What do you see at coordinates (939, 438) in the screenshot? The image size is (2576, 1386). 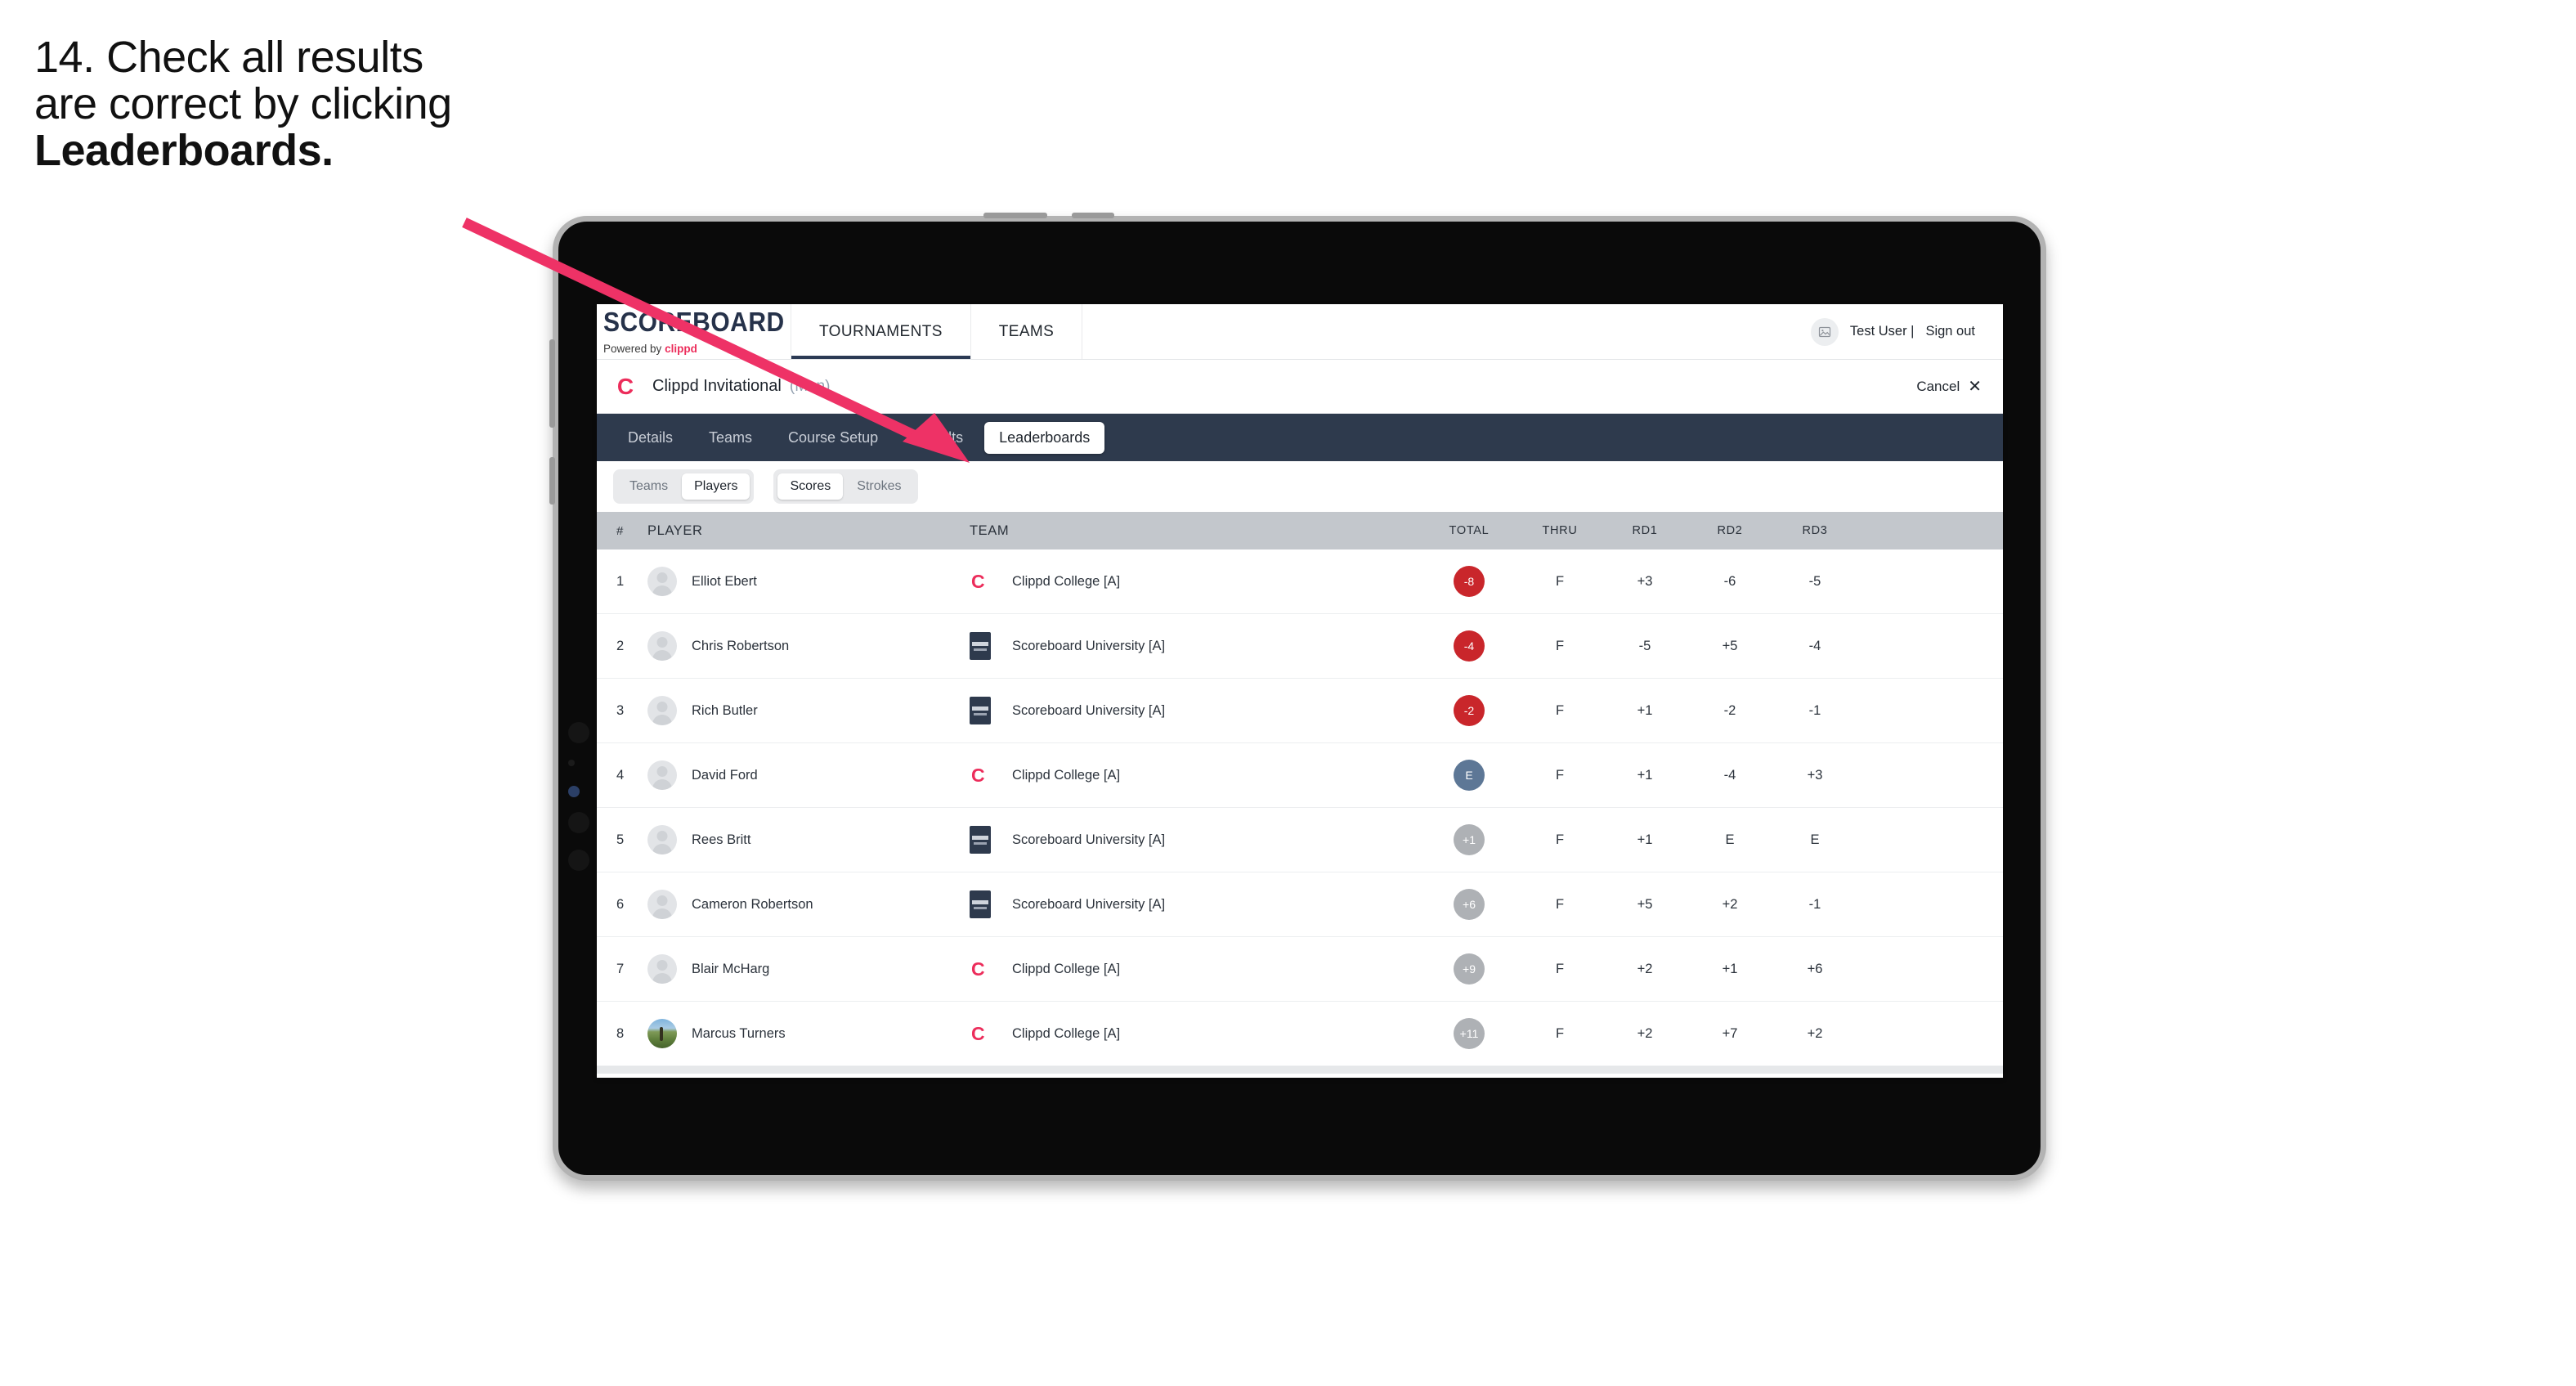 I see `tab-results: Results` at bounding box center [939, 438].